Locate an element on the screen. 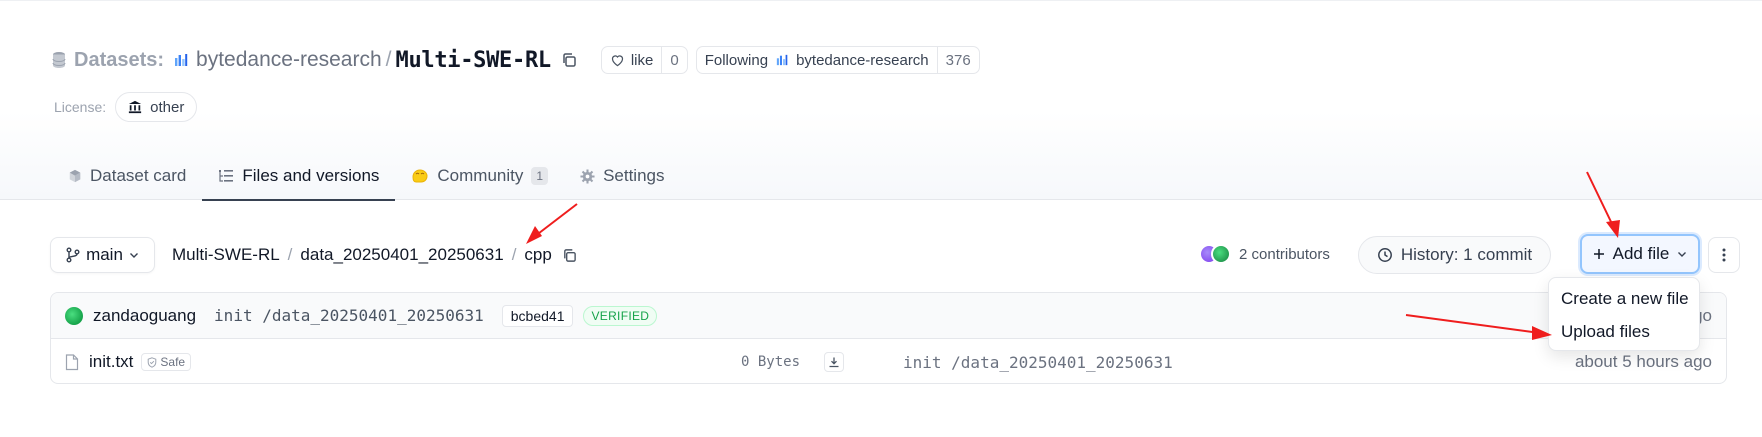 The image size is (1762, 437). copy-path-icon is located at coordinates (569, 255).